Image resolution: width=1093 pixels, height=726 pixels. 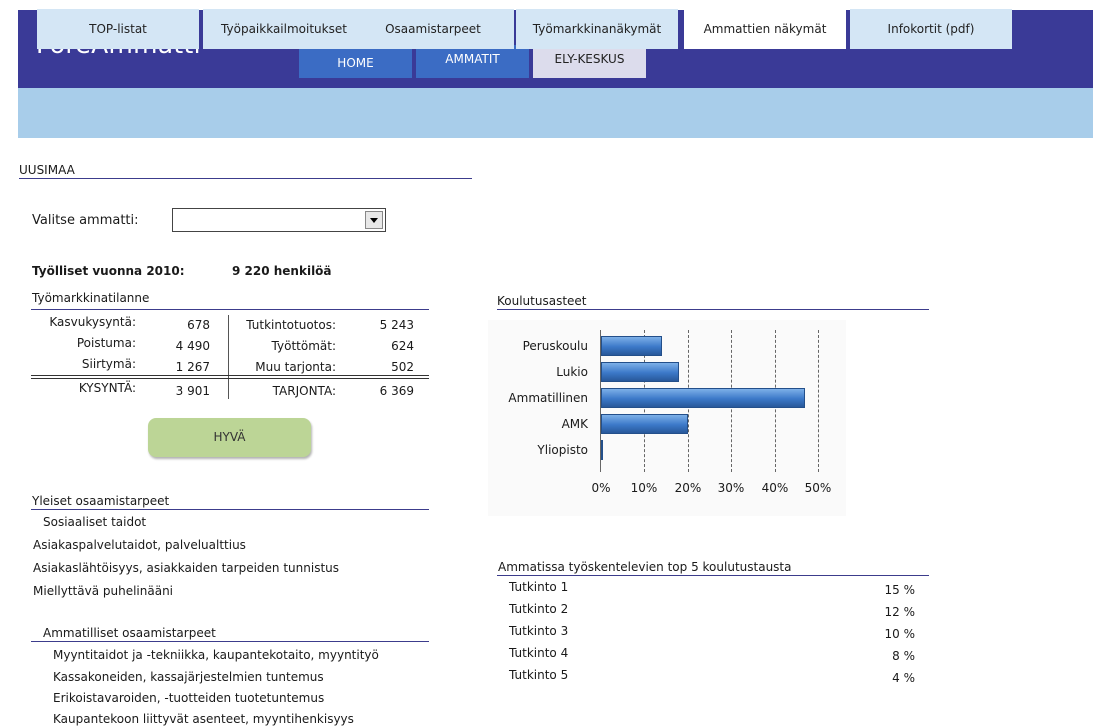 I want to click on chart-category-label: Ammatillinen, so click(x=548, y=398).